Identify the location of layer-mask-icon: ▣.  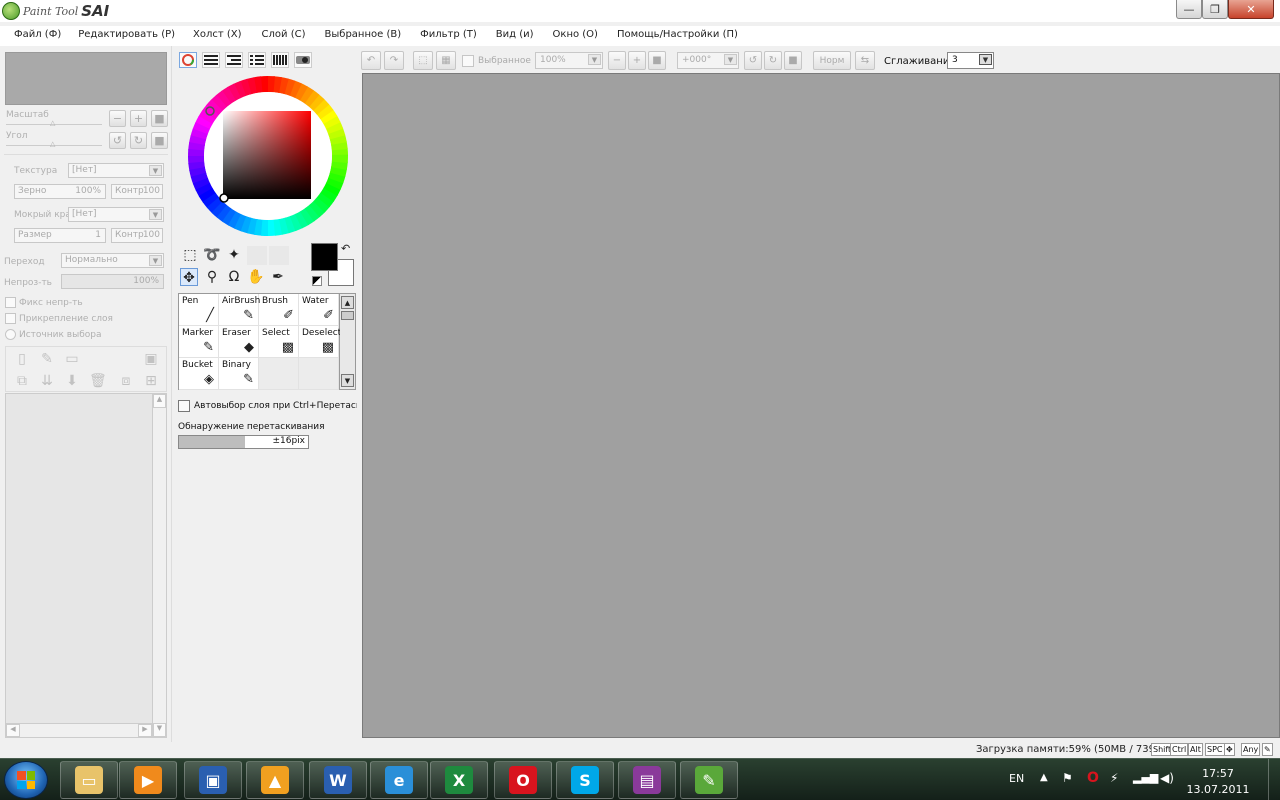
(151, 359).